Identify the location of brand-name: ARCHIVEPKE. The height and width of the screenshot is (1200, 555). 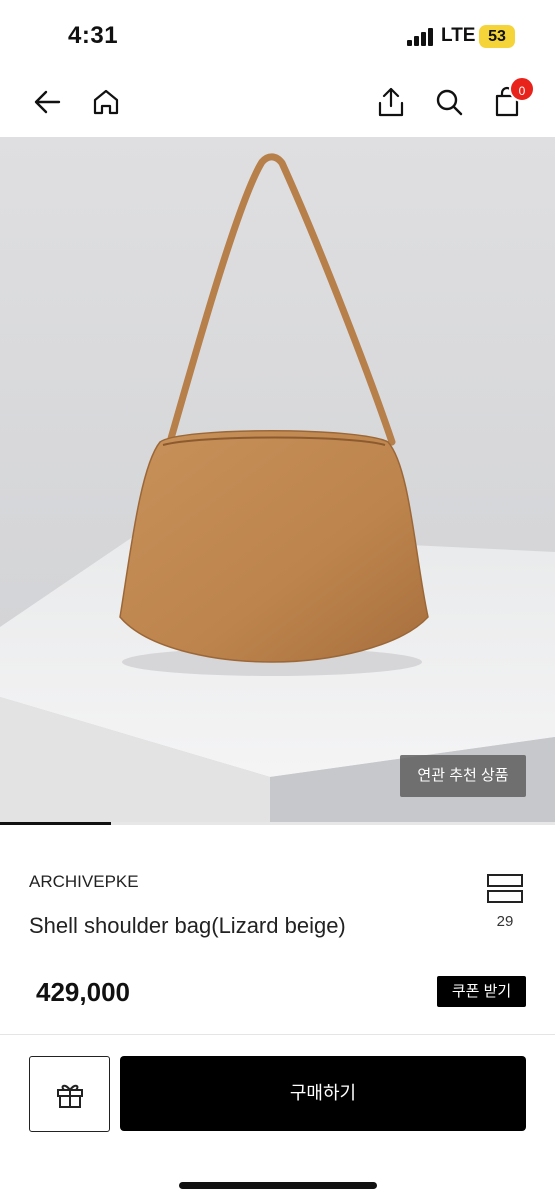
(84, 882).